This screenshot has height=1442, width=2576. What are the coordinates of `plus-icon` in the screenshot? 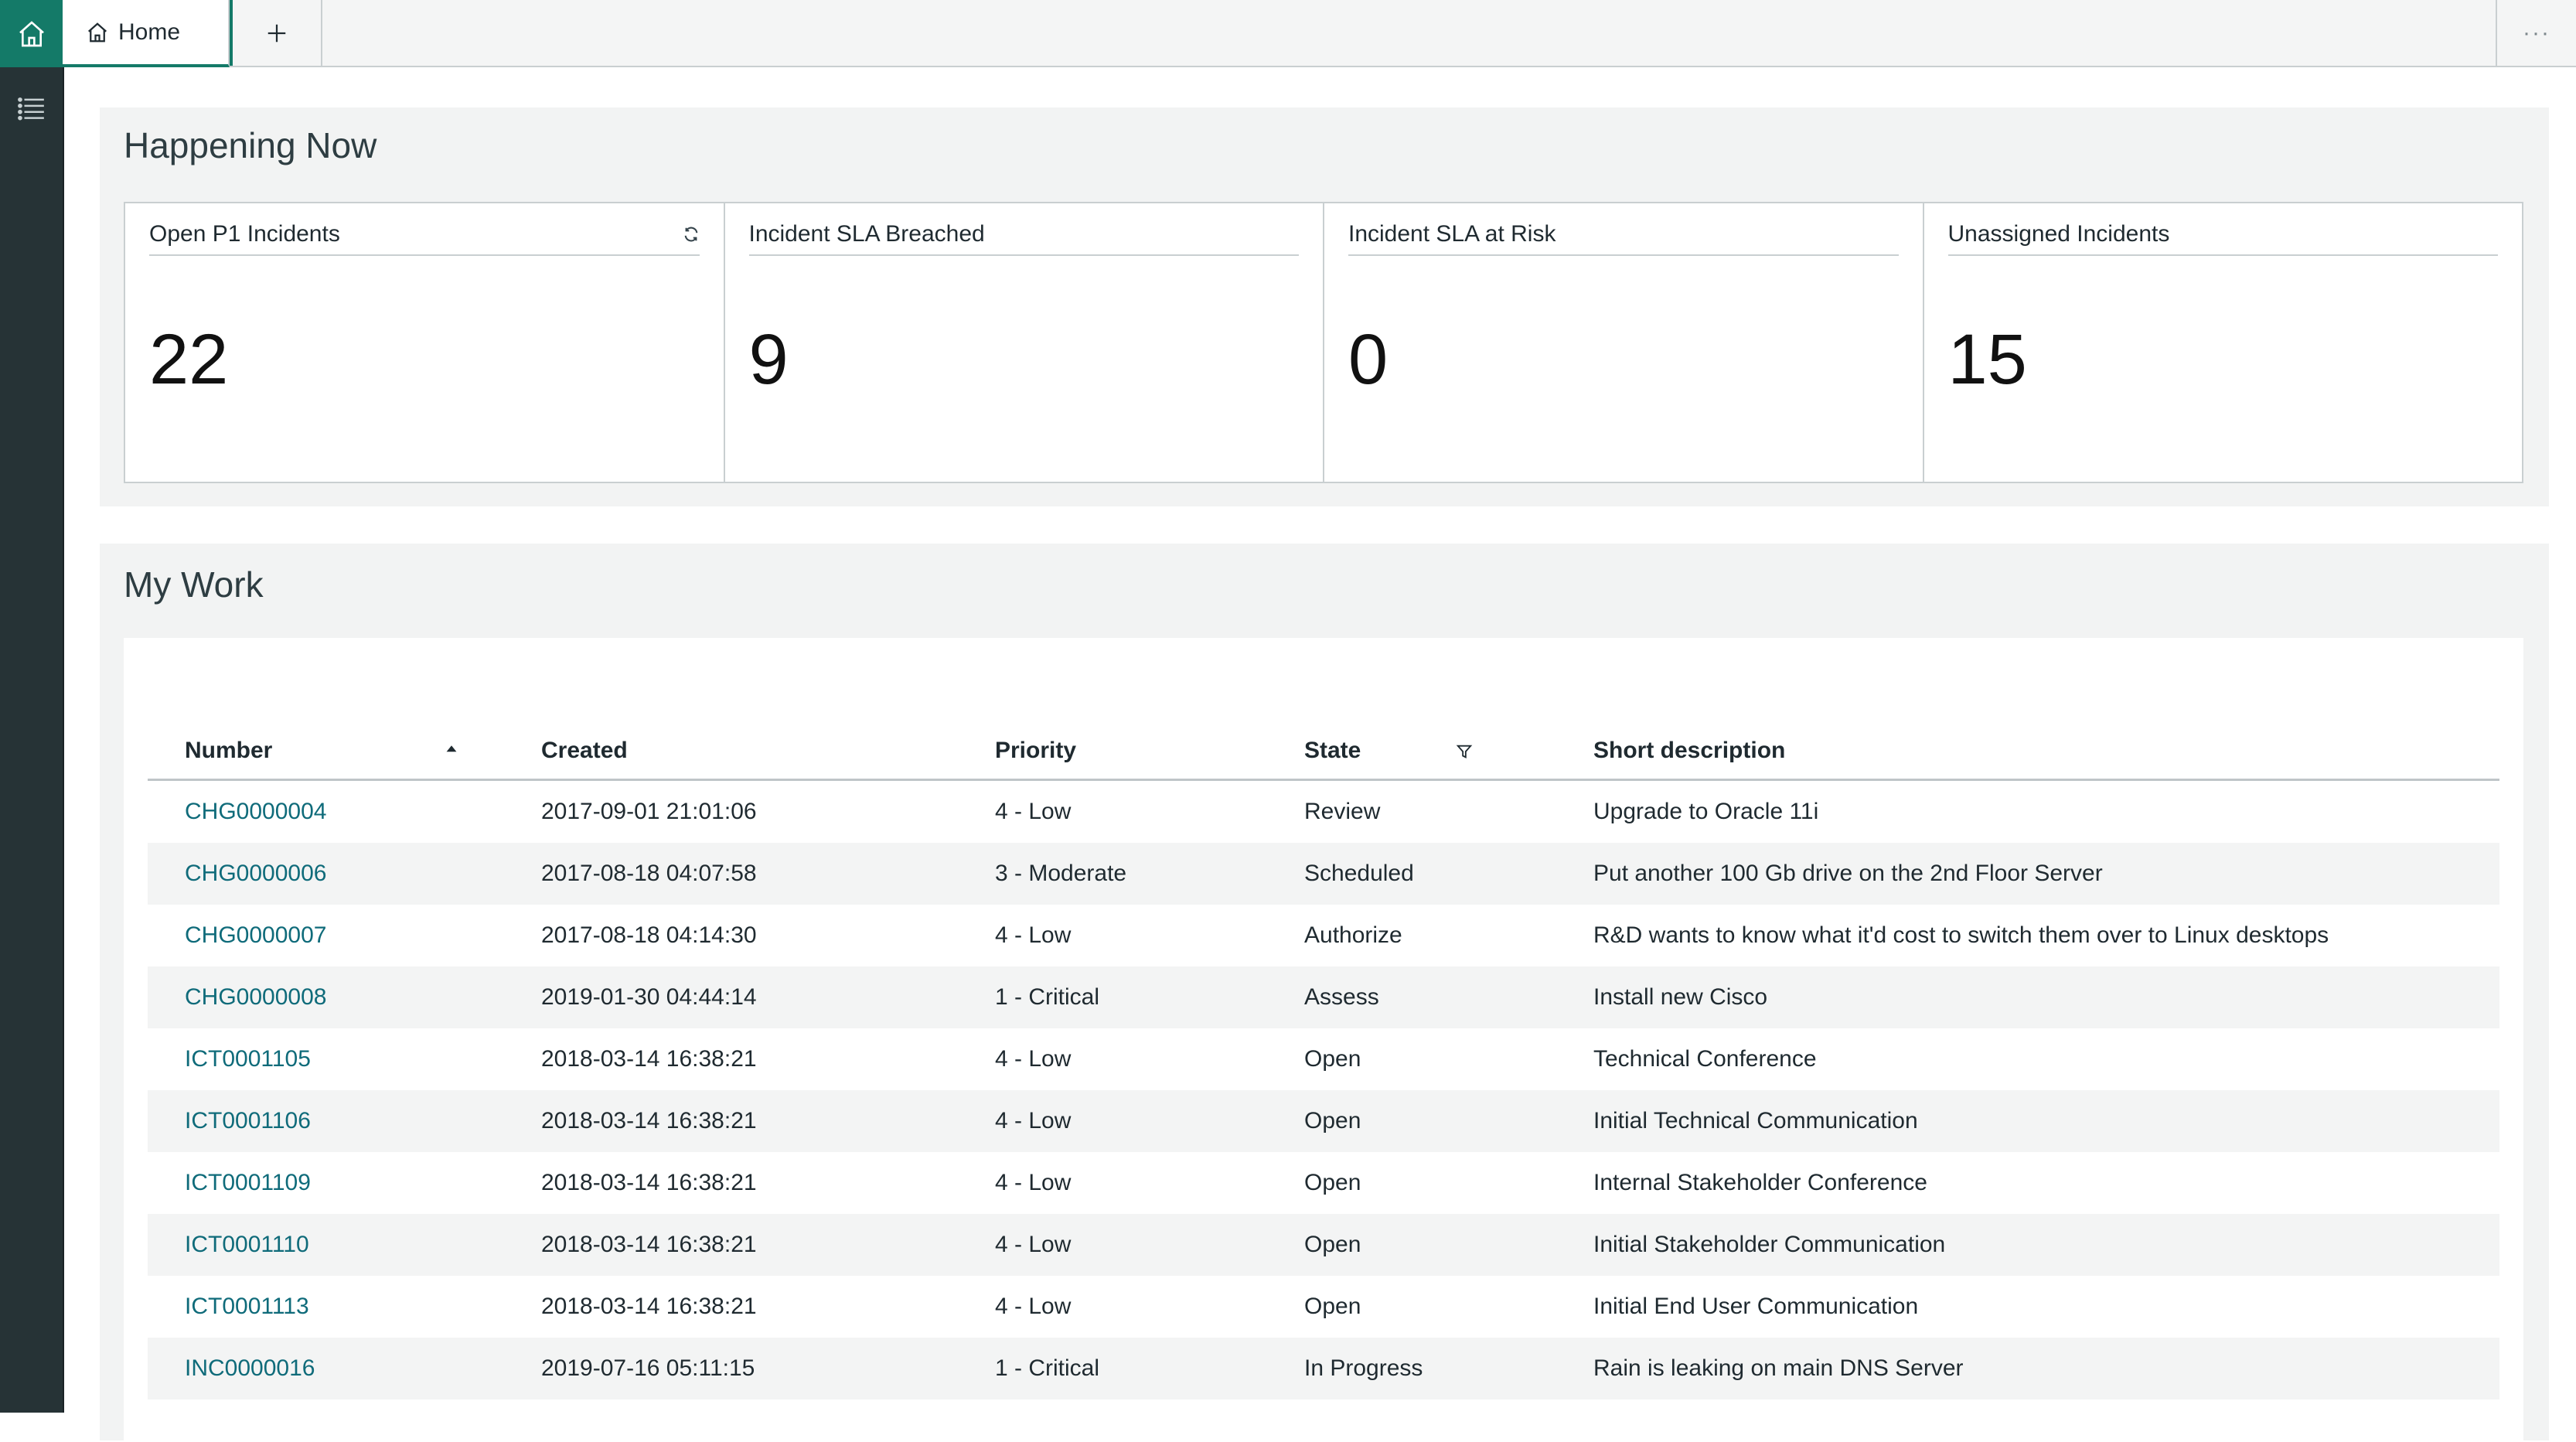 It's located at (276, 33).